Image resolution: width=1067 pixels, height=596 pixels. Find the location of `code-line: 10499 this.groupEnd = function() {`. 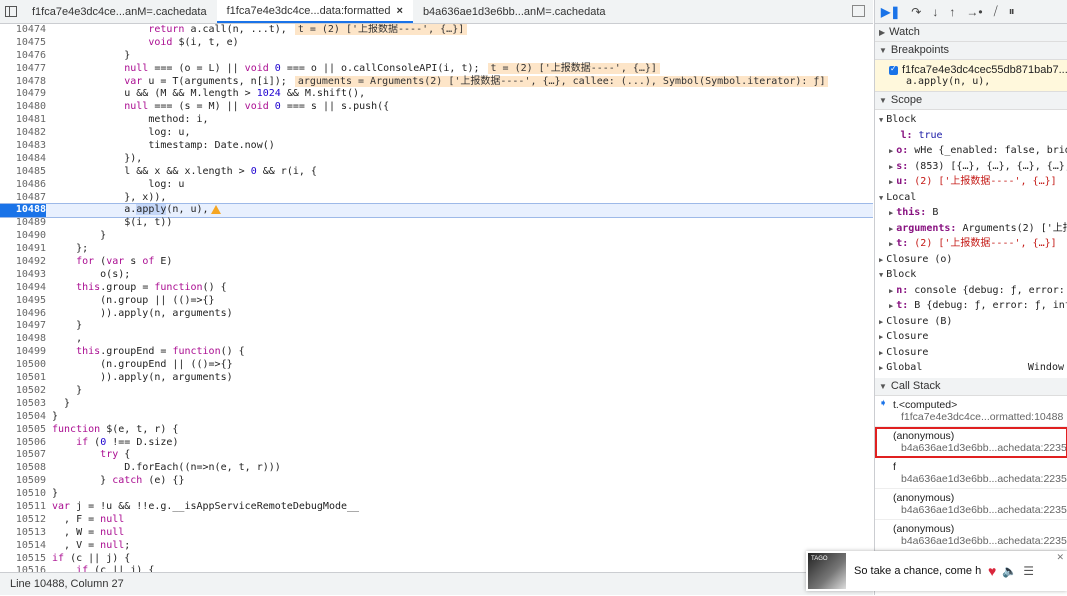

code-line: 10499 this.groupEnd = function() { is located at coordinates (436, 352).